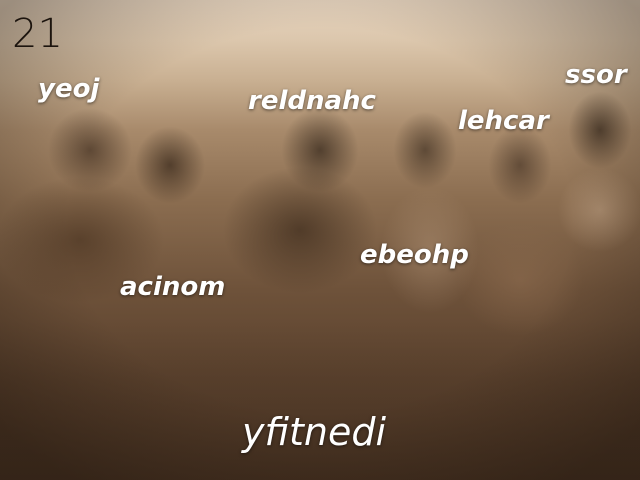  I want to click on score-counter: 21, so click(37, 34).